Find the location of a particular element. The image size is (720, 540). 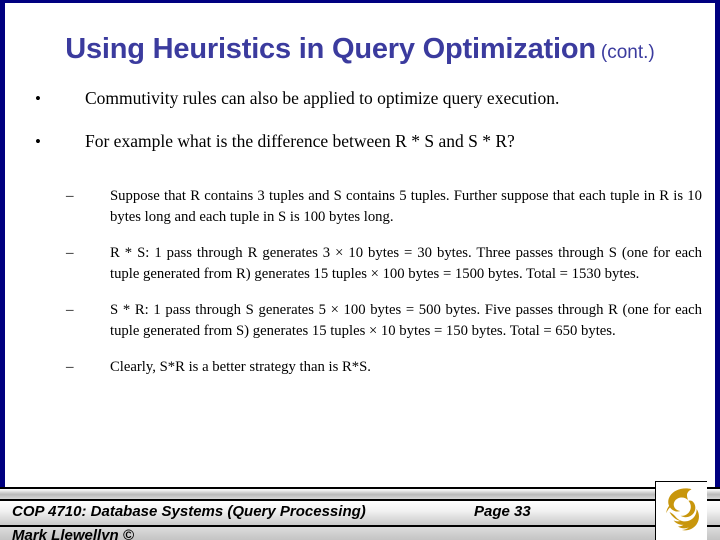

page-title-suffix: (cont.) is located at coordinates (627, 52).